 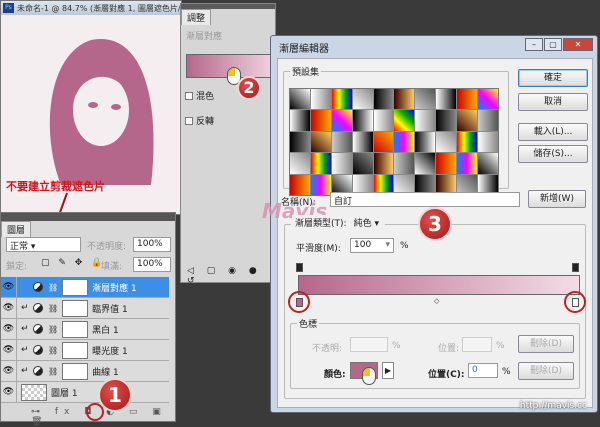 What do you see at coordinates (299, 267) in the screenshot?
I see `opacity-stop-left` at bounding box center [299, 267].